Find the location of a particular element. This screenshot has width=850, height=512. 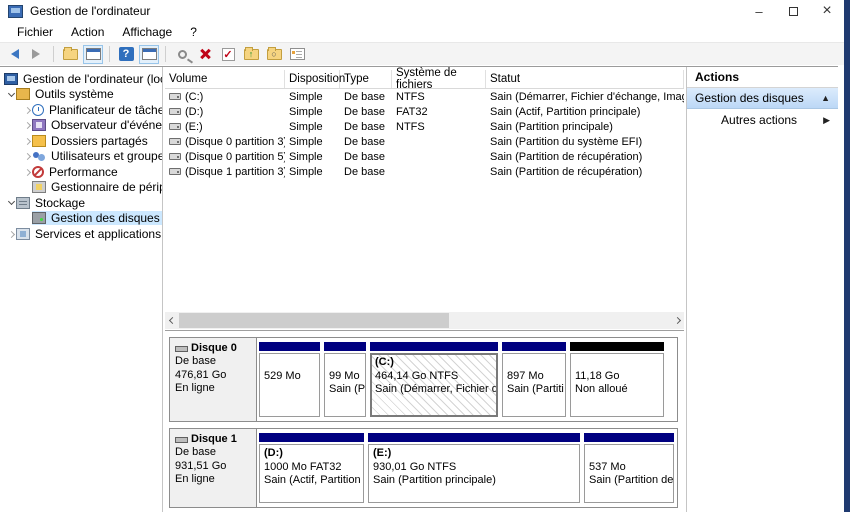

back-icon is located at coordinates (12, 54).